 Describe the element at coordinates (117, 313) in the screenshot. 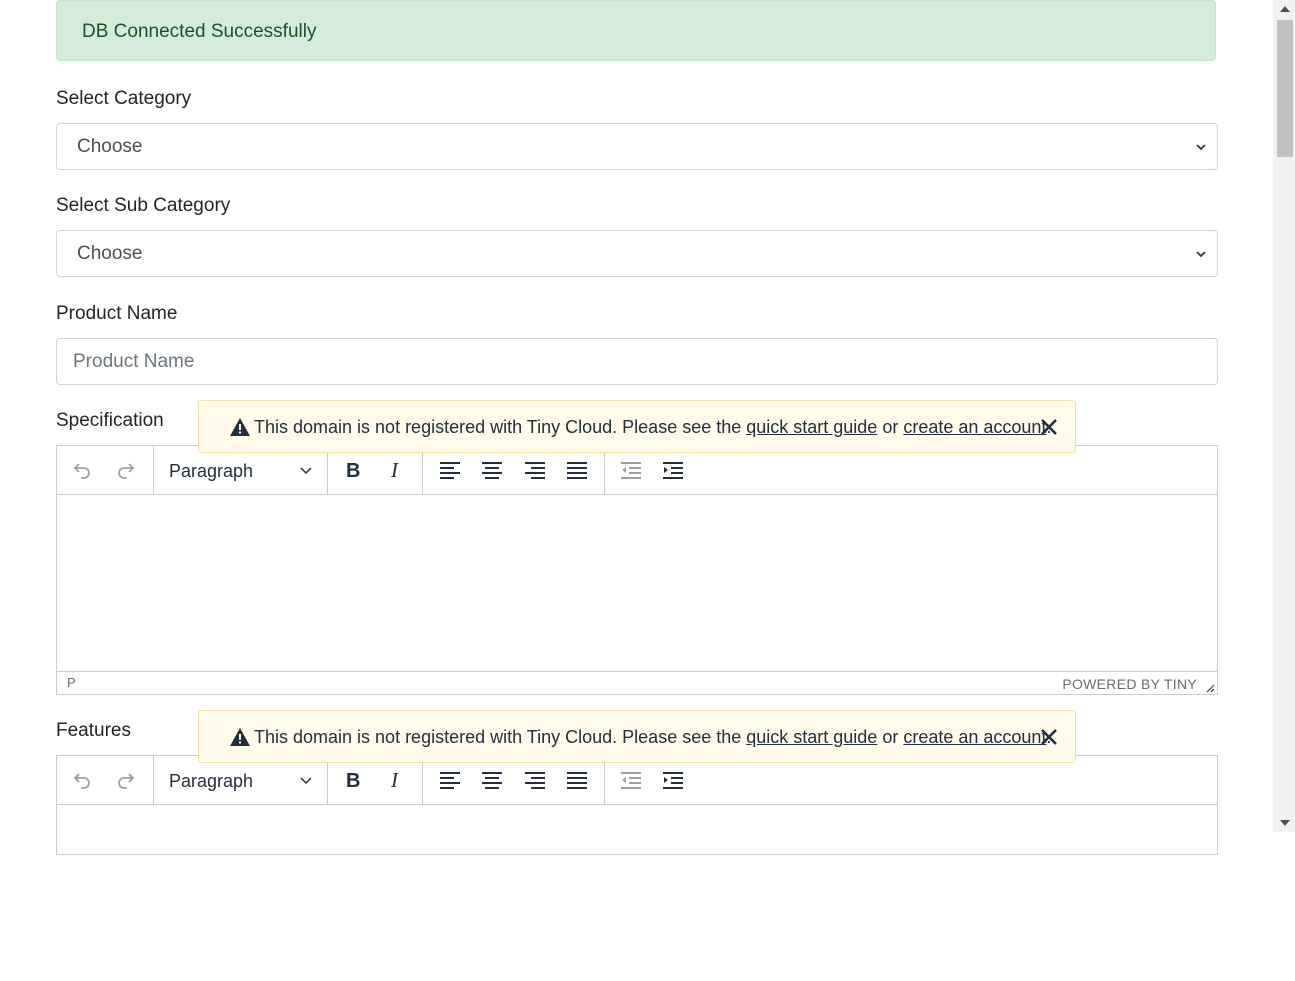

I see `product-name-label: Product Name` at that location.